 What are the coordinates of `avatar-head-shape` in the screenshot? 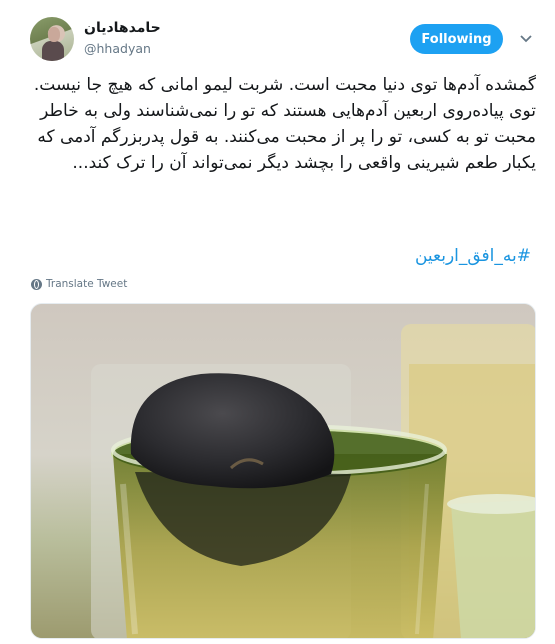 It's located at (54, 34).